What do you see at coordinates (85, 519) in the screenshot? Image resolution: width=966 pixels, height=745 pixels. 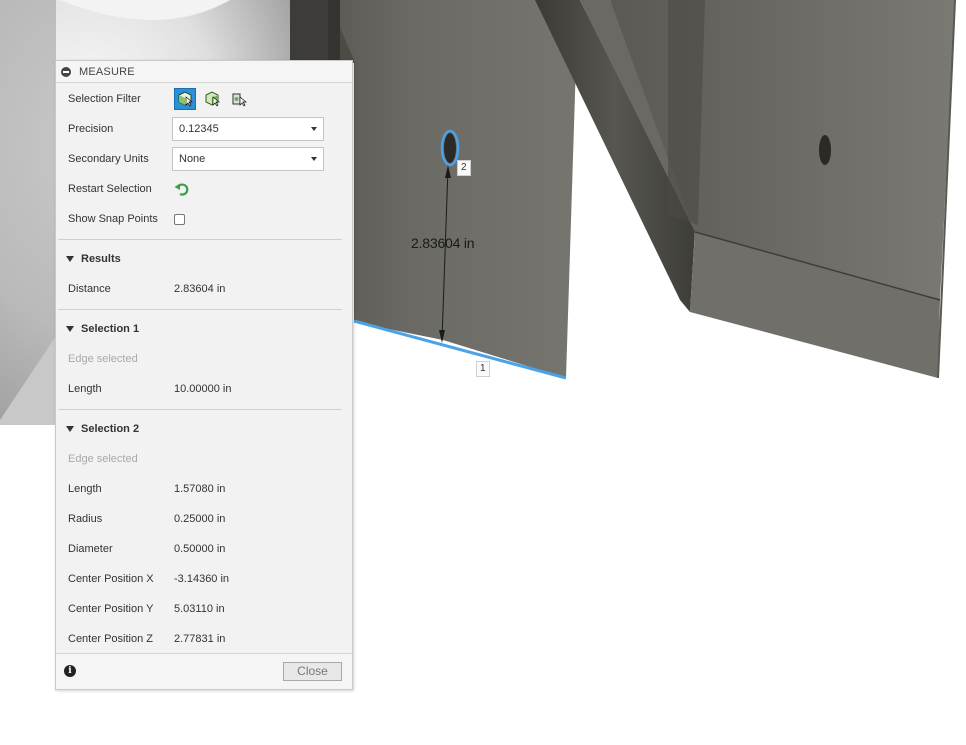 I see `selection2-radius-label: Radius` at bounding box center [85, 519].